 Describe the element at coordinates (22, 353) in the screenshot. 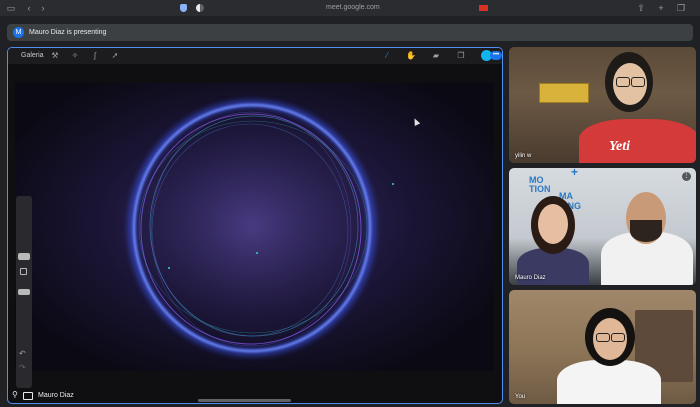

I see `undo-icon: ↶` at that location.